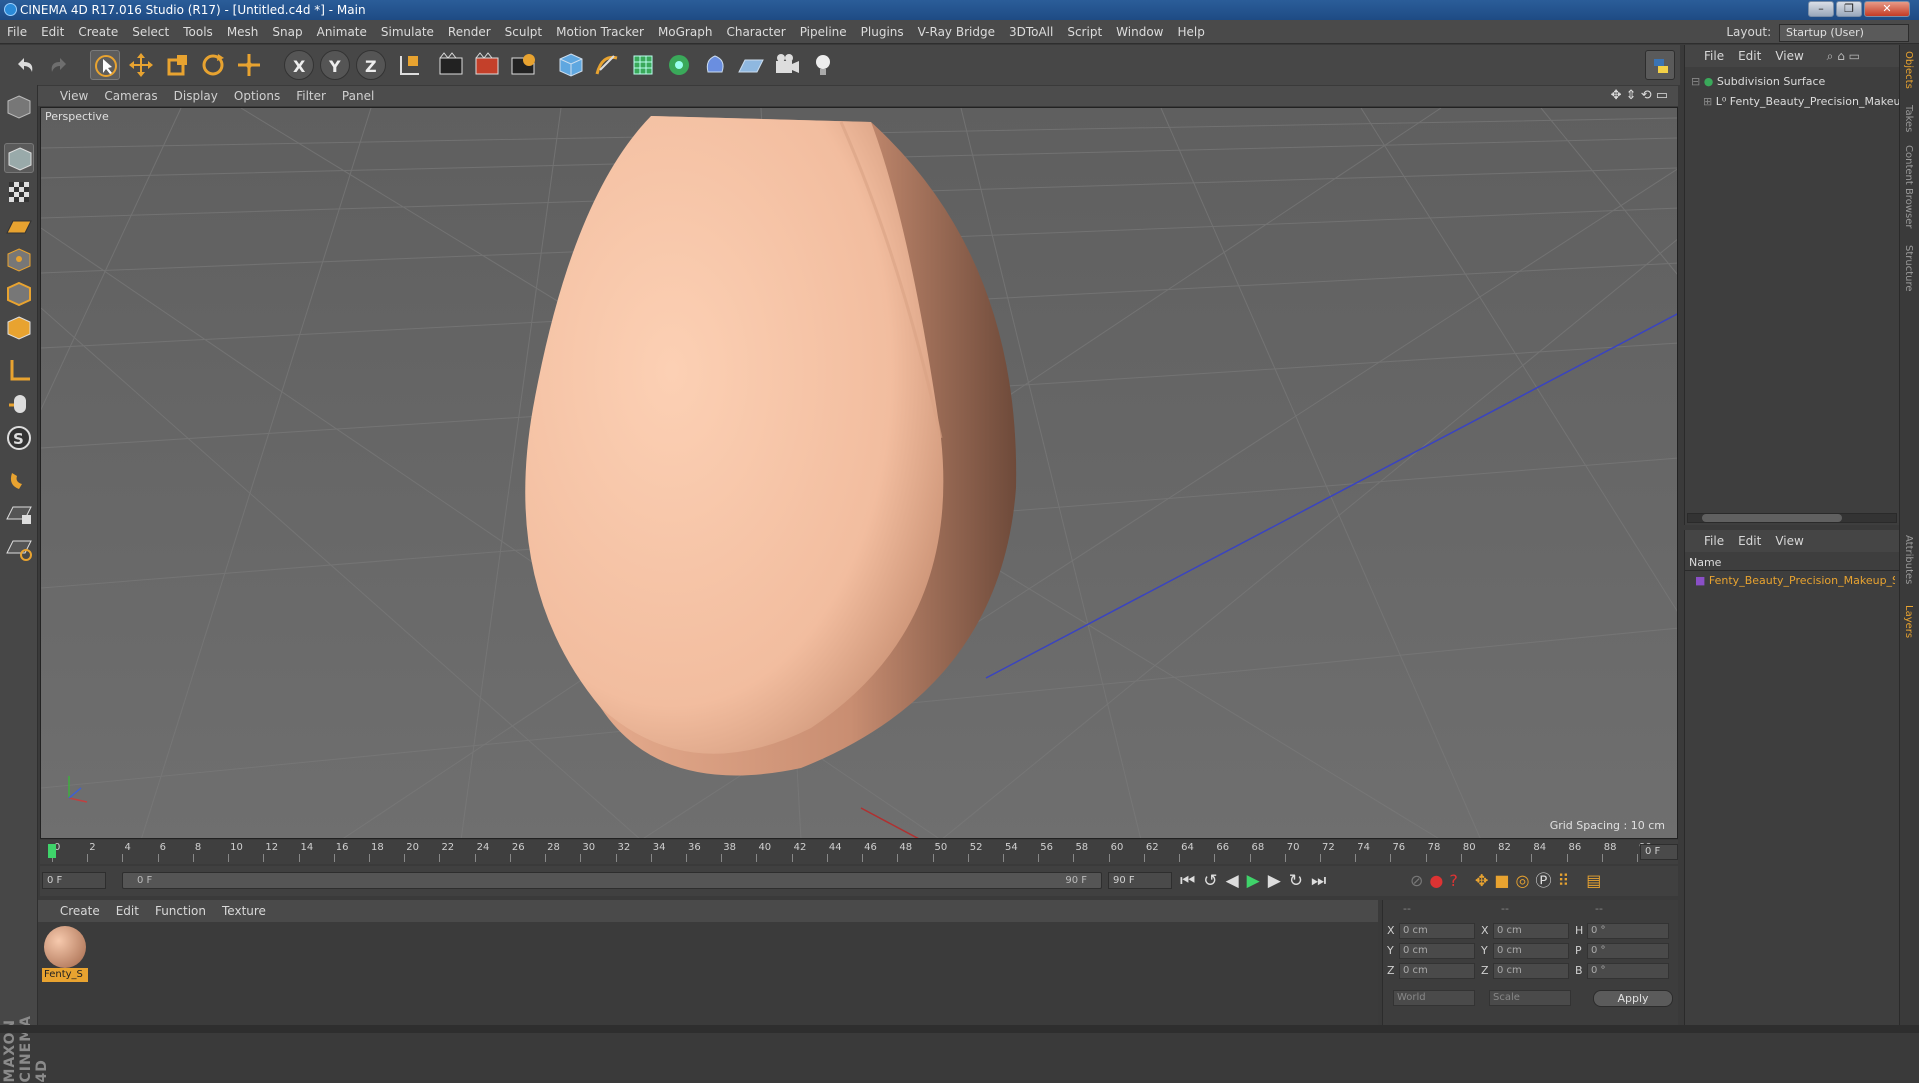  Describe the element at coordinates (19, 226) in the screenshot. I see `workplane-mode-icon` at that location.